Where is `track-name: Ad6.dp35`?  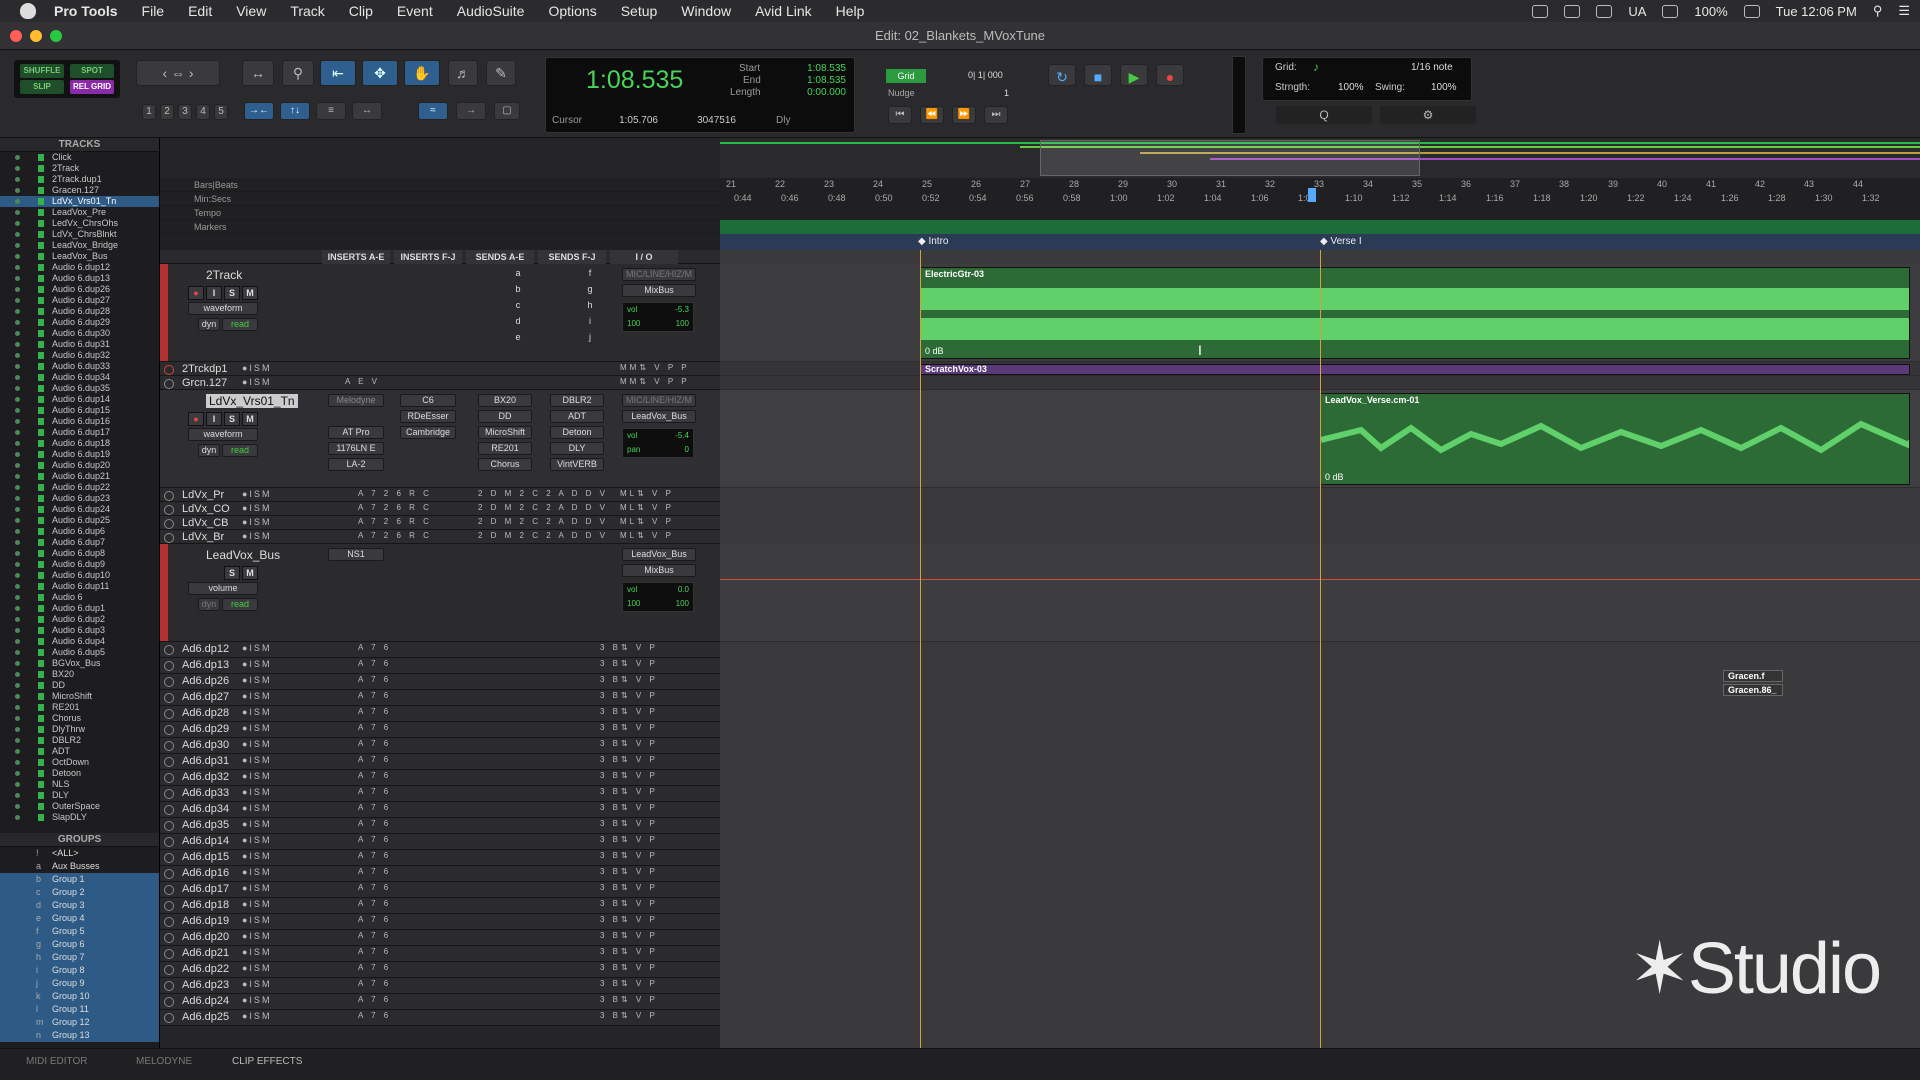
track-name: Ad6.dp35 is located at coordinates (205, 825).